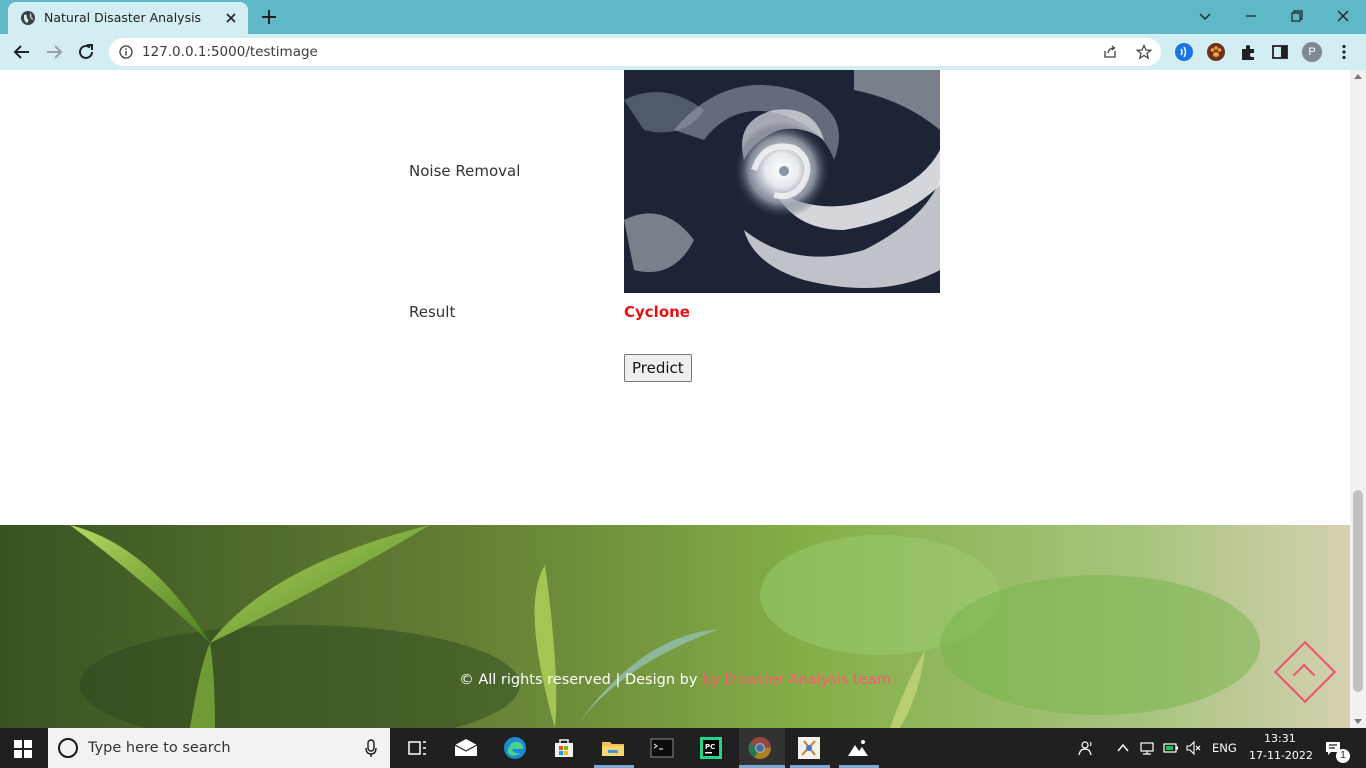  Describe the element at coordinates (1216, 52) in the screenshot. I see `extension-paw-icon` at that location.